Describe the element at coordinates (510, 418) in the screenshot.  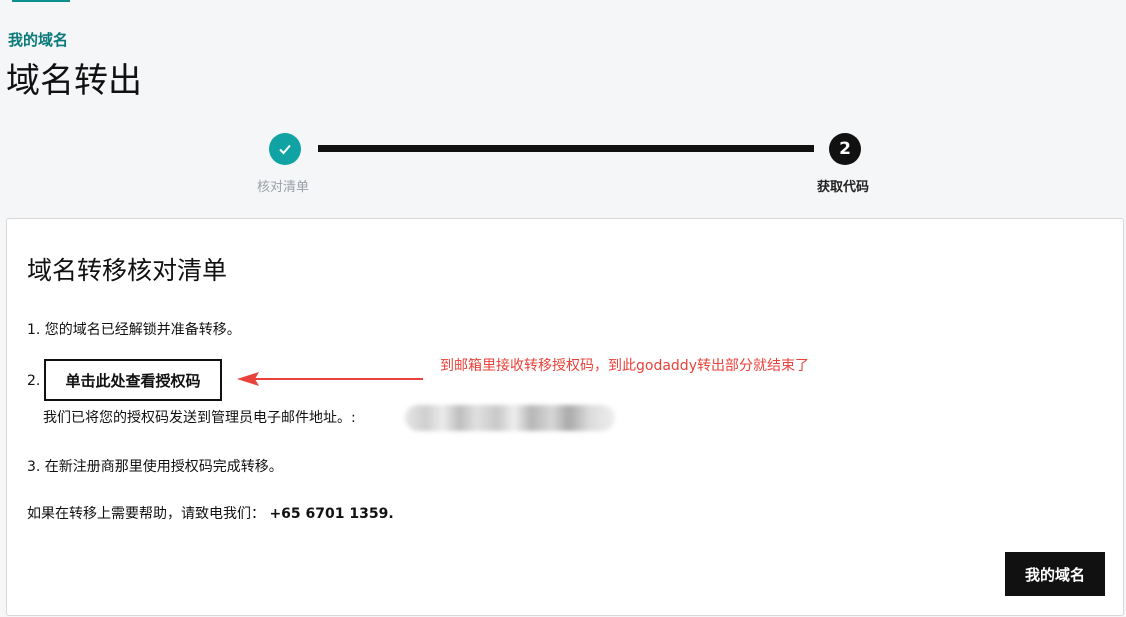
I see `redacted-admin-email` at that location.